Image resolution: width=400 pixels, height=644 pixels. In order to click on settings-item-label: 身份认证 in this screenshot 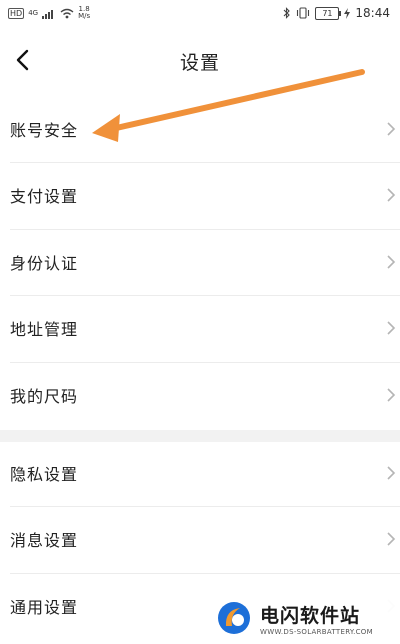, I will do `click(44, 263)`.